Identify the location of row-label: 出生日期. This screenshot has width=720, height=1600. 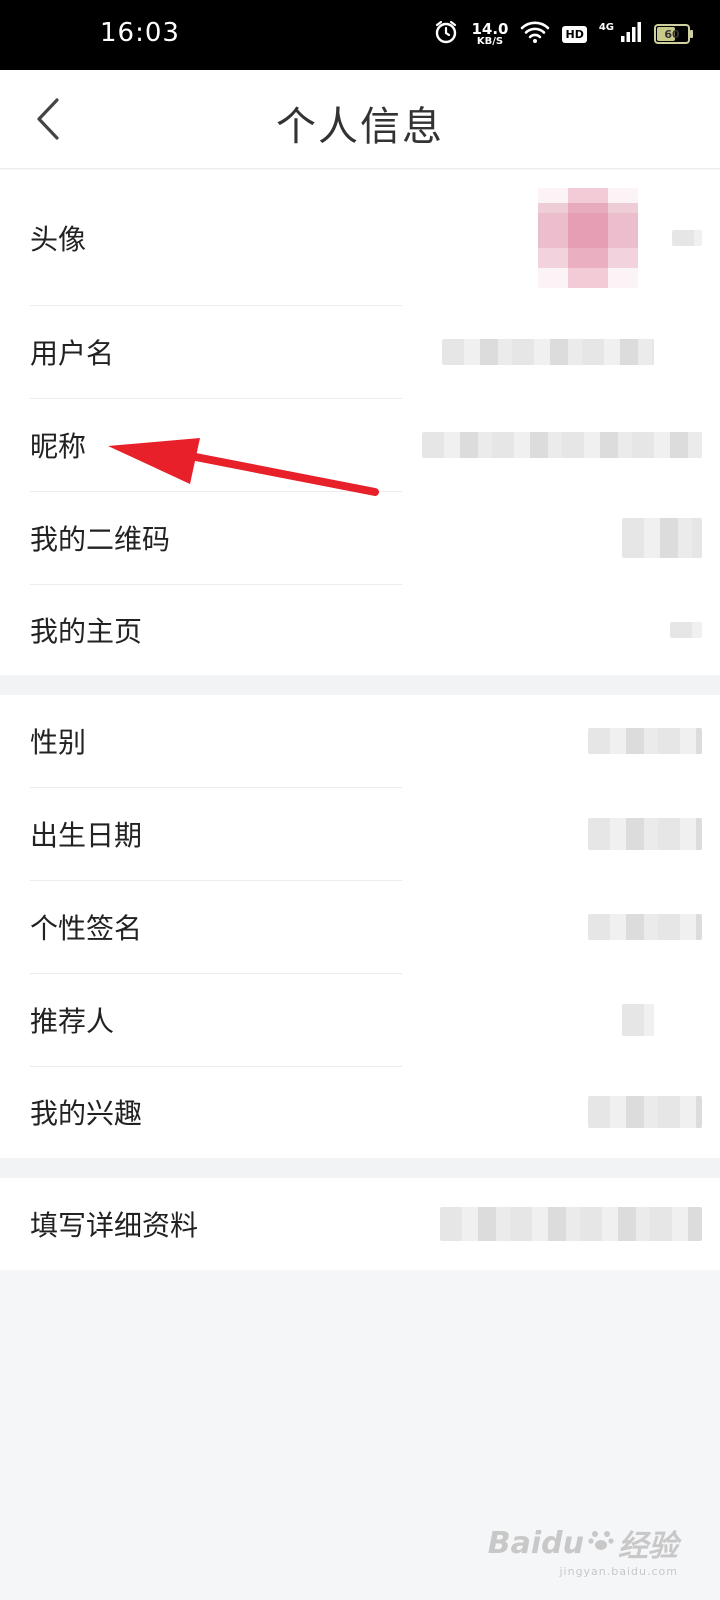
(86, 835).